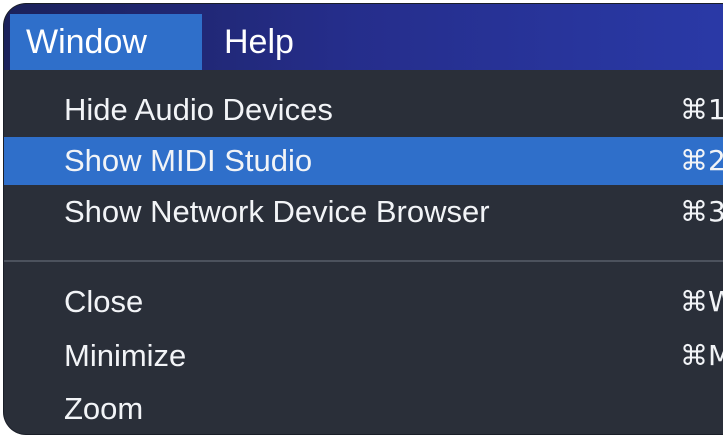  What do you see at coordinates (701, 301) in the screenshot?
I see `menu-item-shortcut: ⌘W` at bounding box center [701, 301].